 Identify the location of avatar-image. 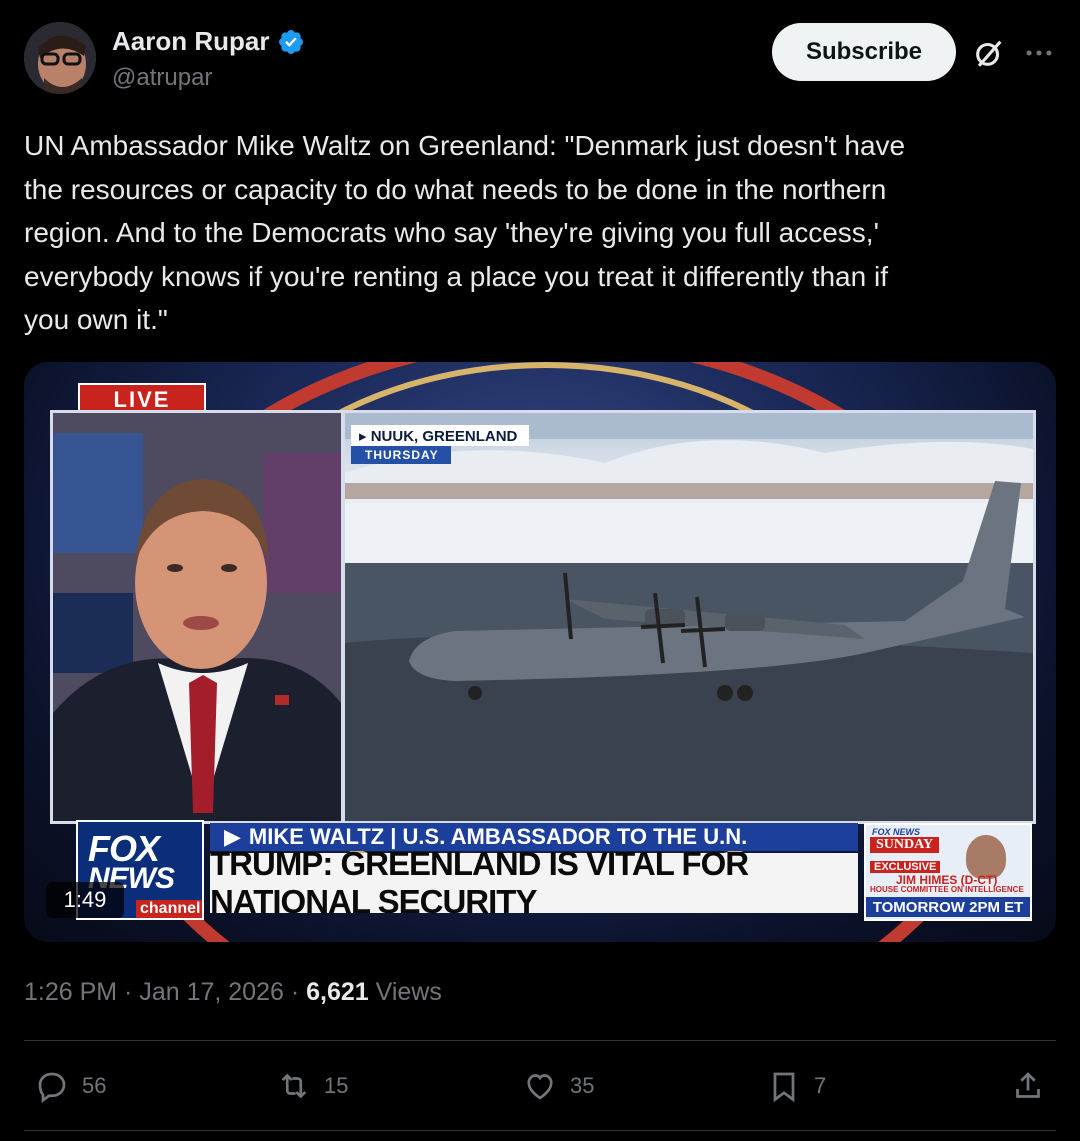
(60, 58).